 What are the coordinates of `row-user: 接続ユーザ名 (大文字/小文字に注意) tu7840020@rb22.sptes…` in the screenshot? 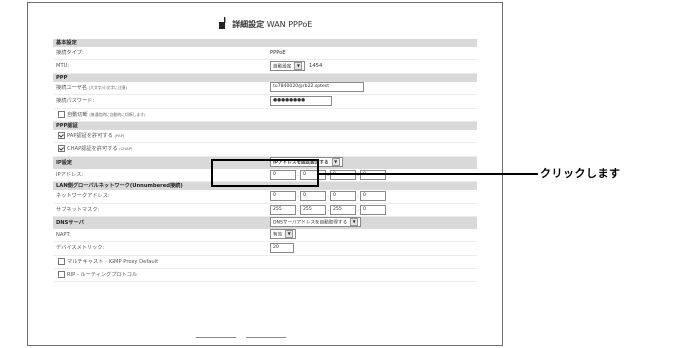 It's located at (265, 89).